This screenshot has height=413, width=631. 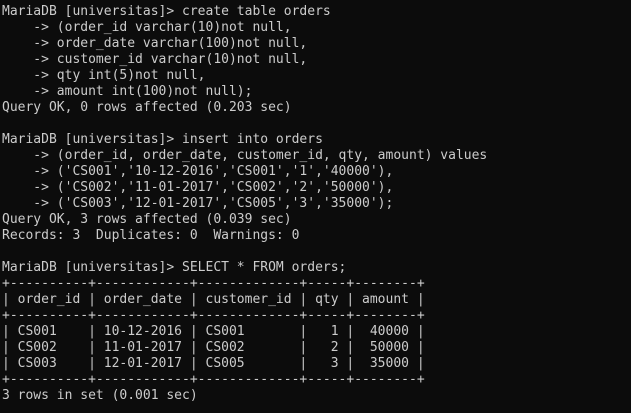 What do you see at coordinates (127, 91) in the screenshot?
I see `continuation-line: -> amount int(100)not null);` at bounding box center [127, 91].